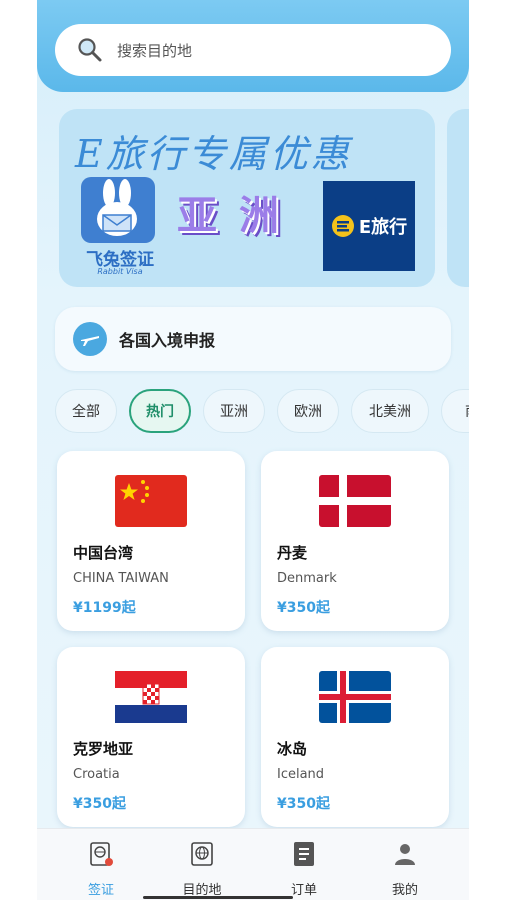 This screenshot has height=900, width=506. Describe the element at coordinates (404, 890) in the screenshot. I see `tab-label: 我的` at that location.